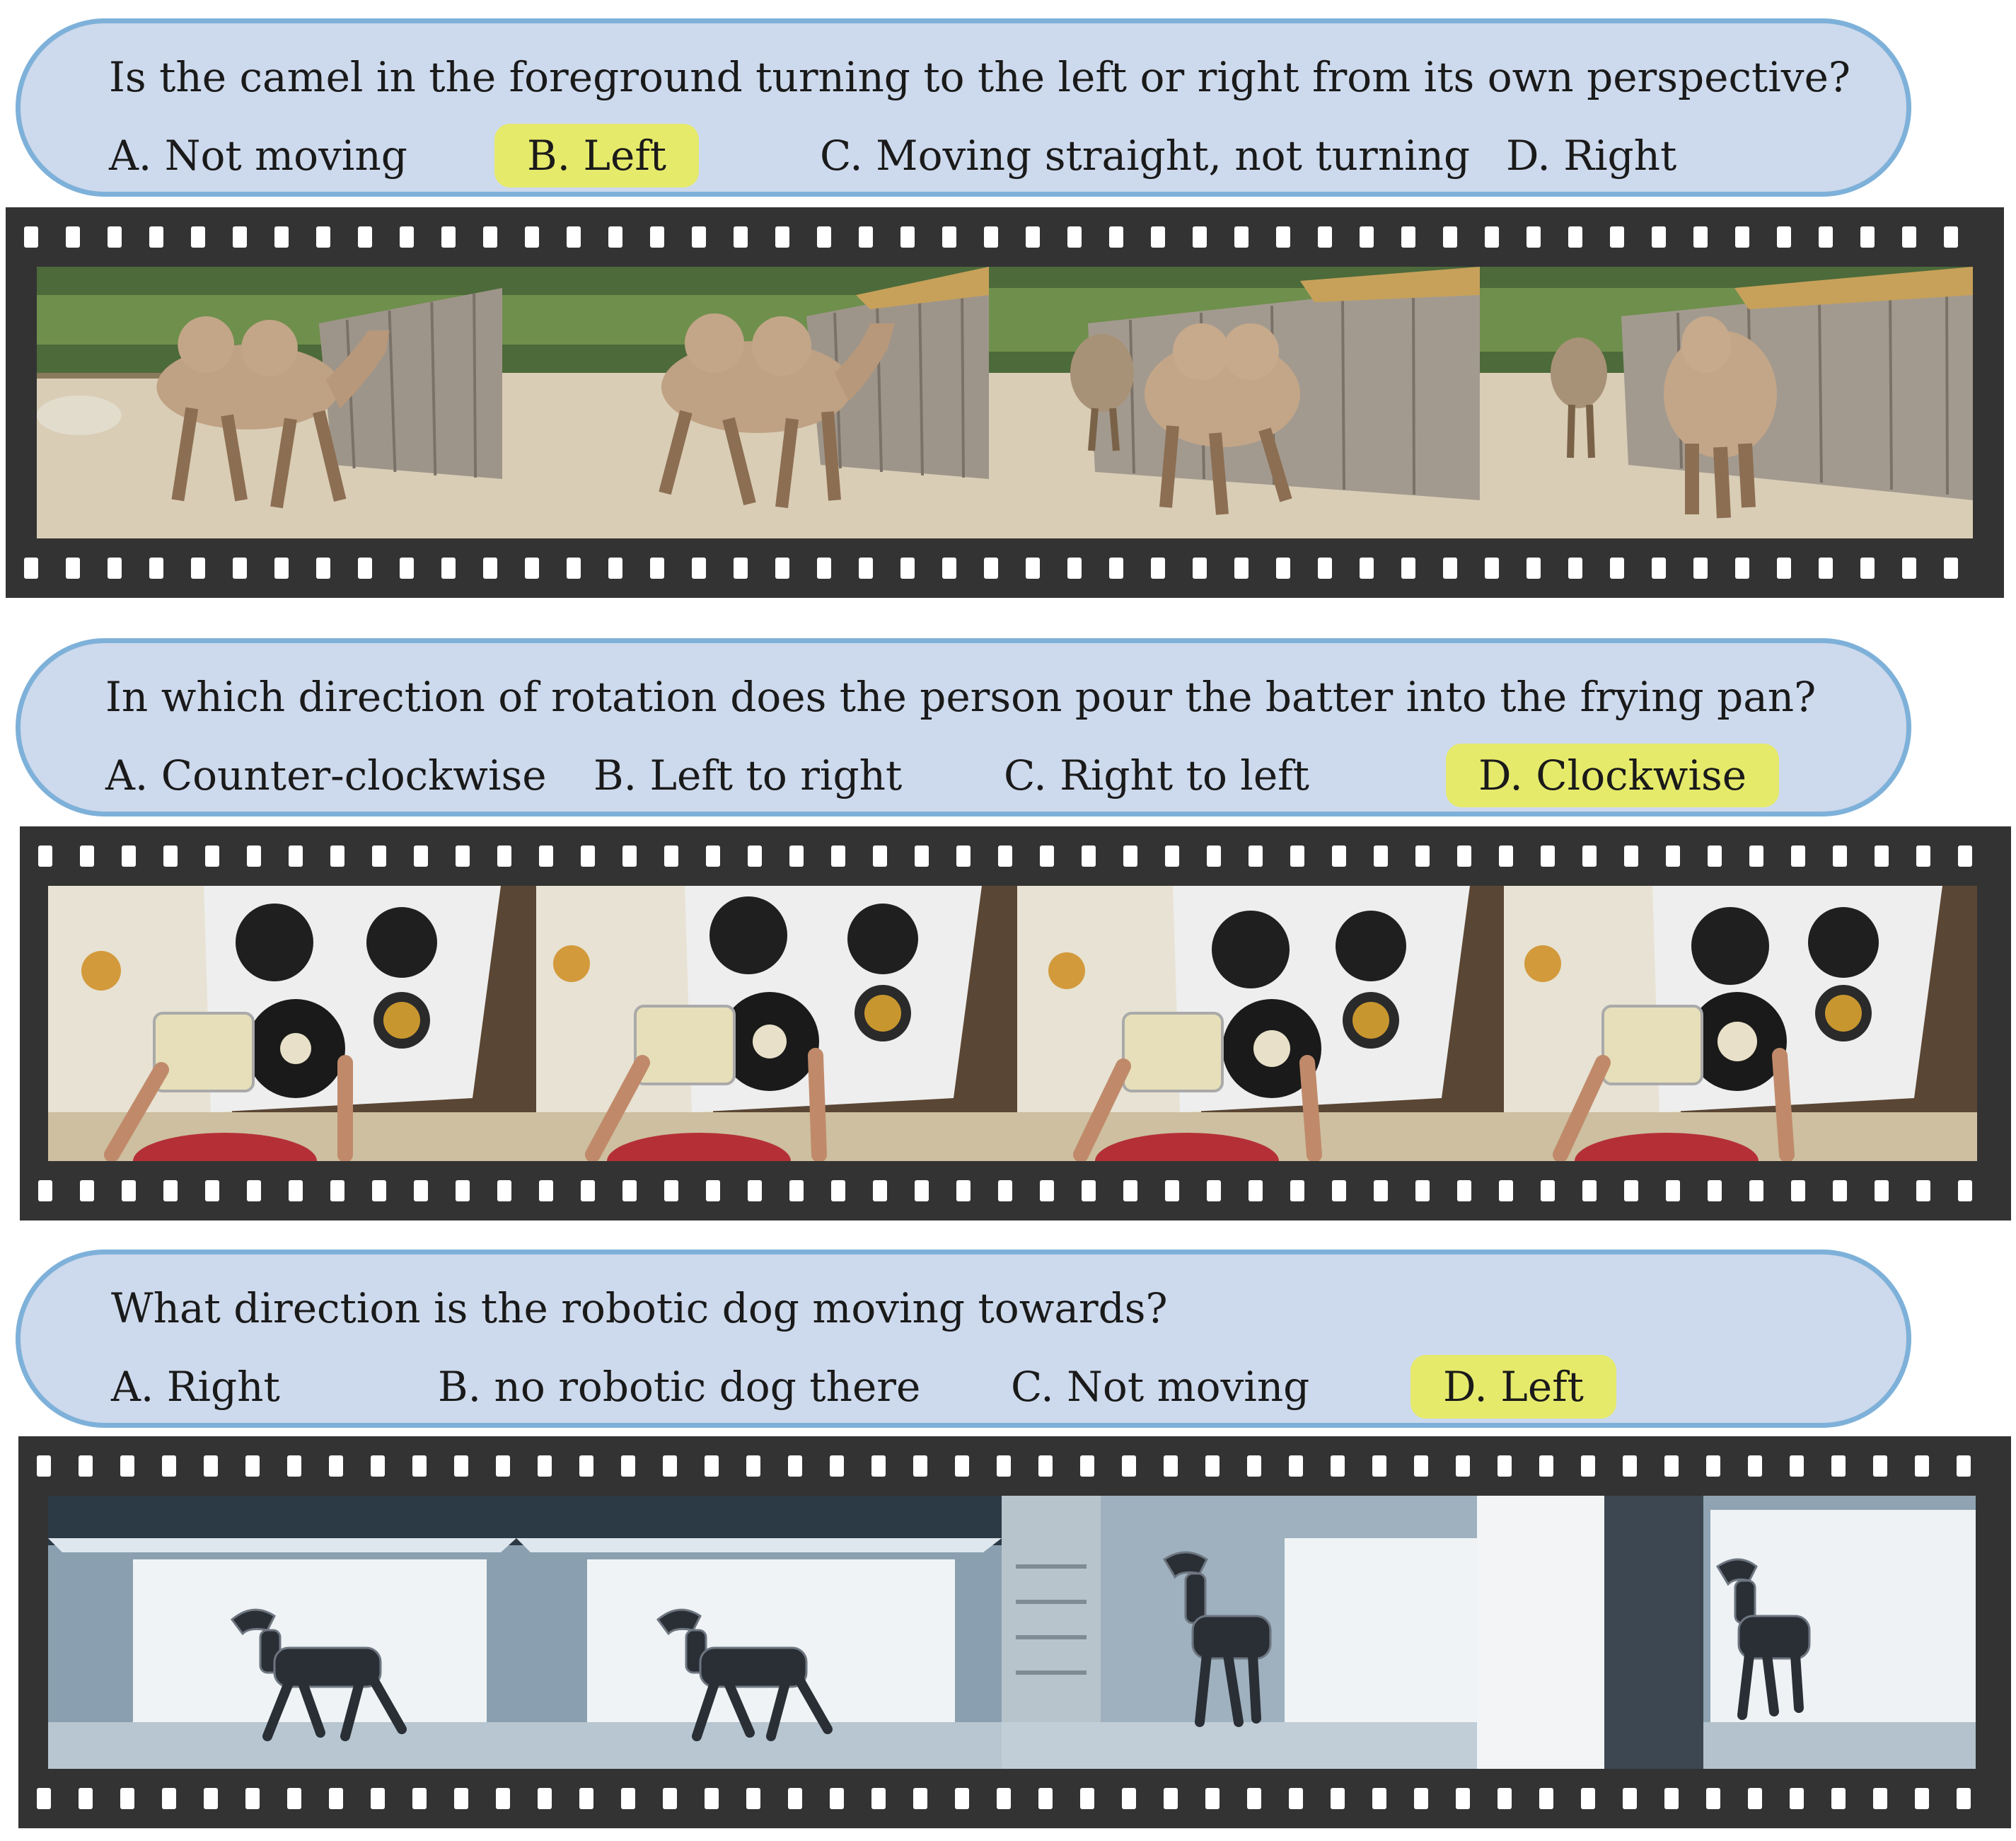 The image size is (2016, 1841). I want to click on option-a: A. Right, so click(195, 1387).